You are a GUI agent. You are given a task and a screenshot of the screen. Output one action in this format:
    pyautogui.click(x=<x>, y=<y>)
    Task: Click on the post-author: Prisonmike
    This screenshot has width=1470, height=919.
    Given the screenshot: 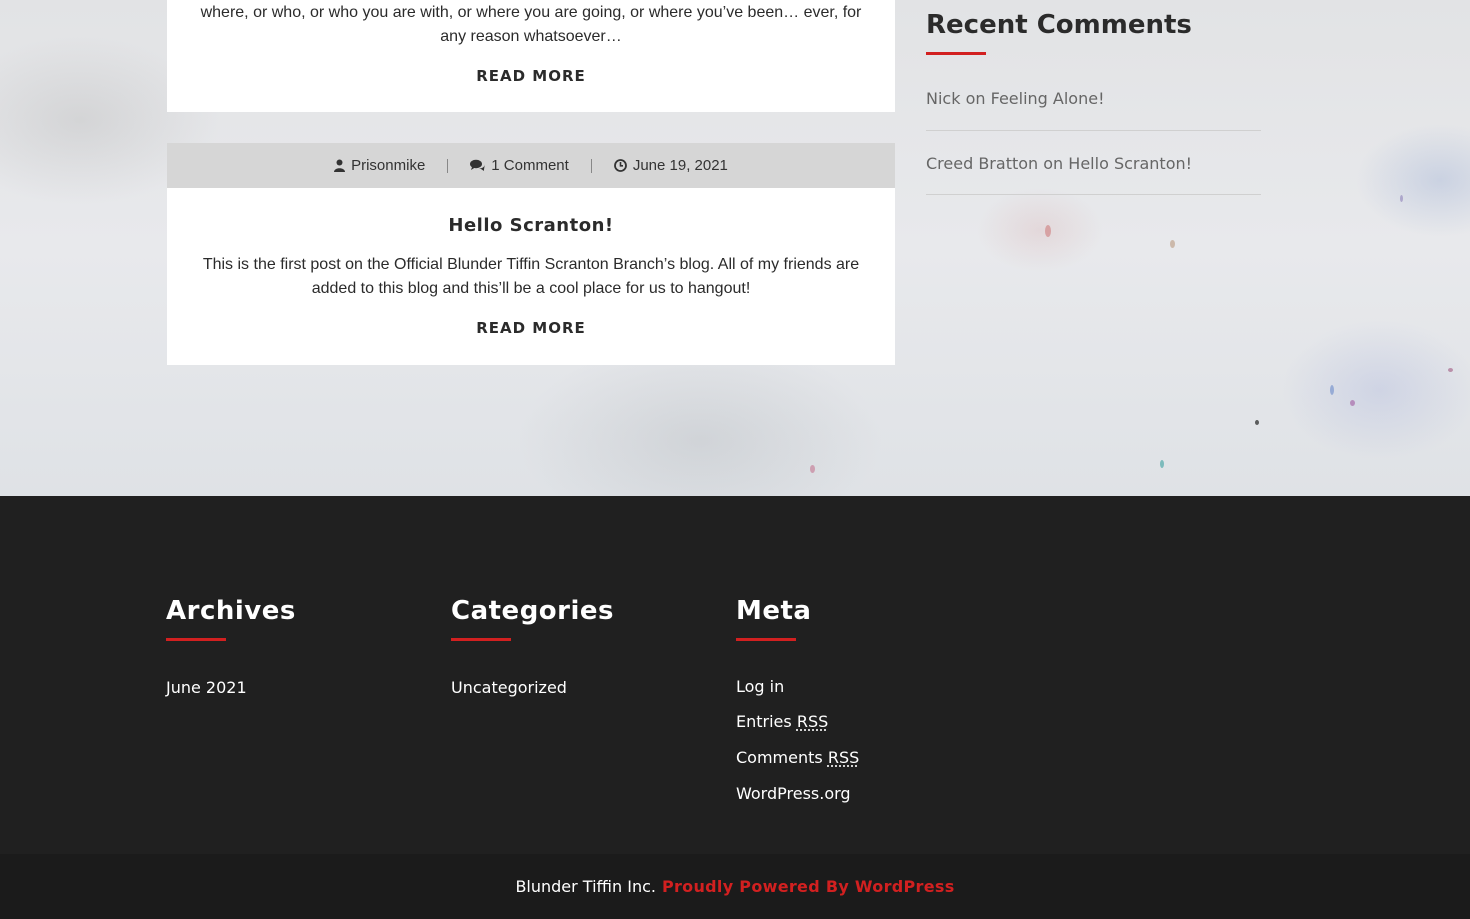 What is the action you would take?
    pyautogui.click(x=379, y=165)
    